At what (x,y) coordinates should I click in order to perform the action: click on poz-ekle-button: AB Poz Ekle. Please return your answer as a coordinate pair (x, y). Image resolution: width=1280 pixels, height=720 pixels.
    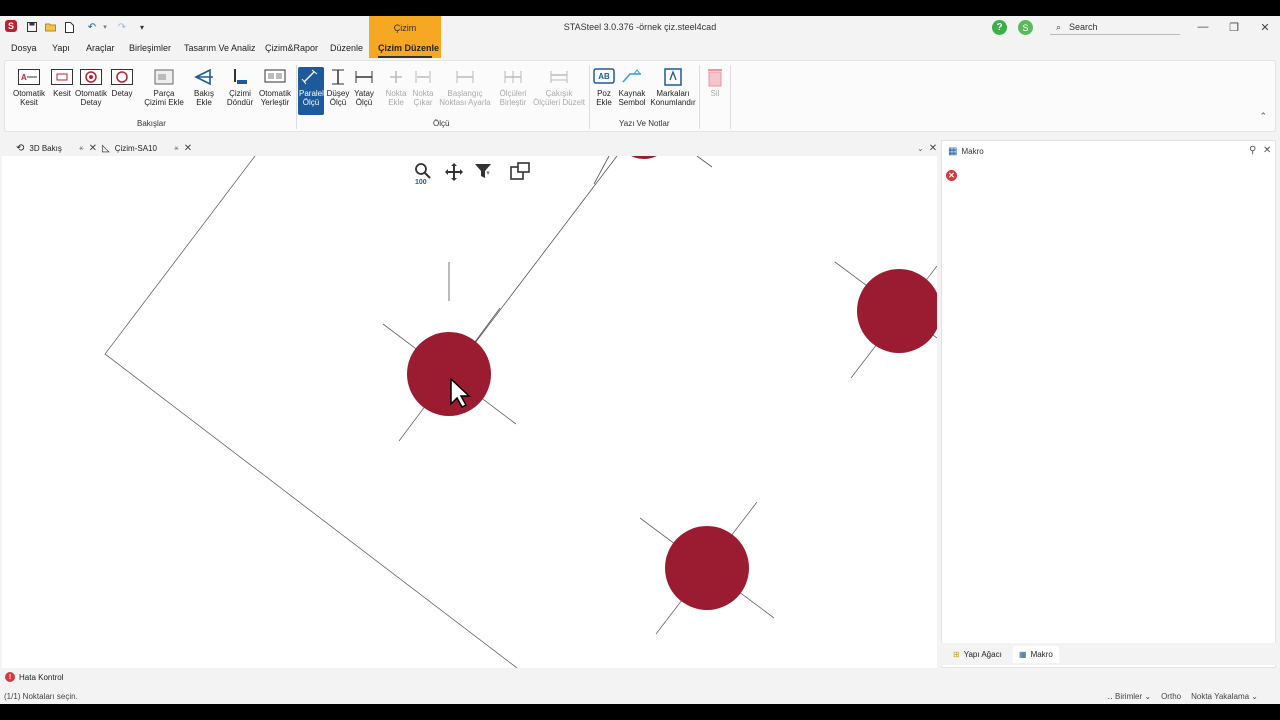
    Looking at the image, I should click on (604, 91).